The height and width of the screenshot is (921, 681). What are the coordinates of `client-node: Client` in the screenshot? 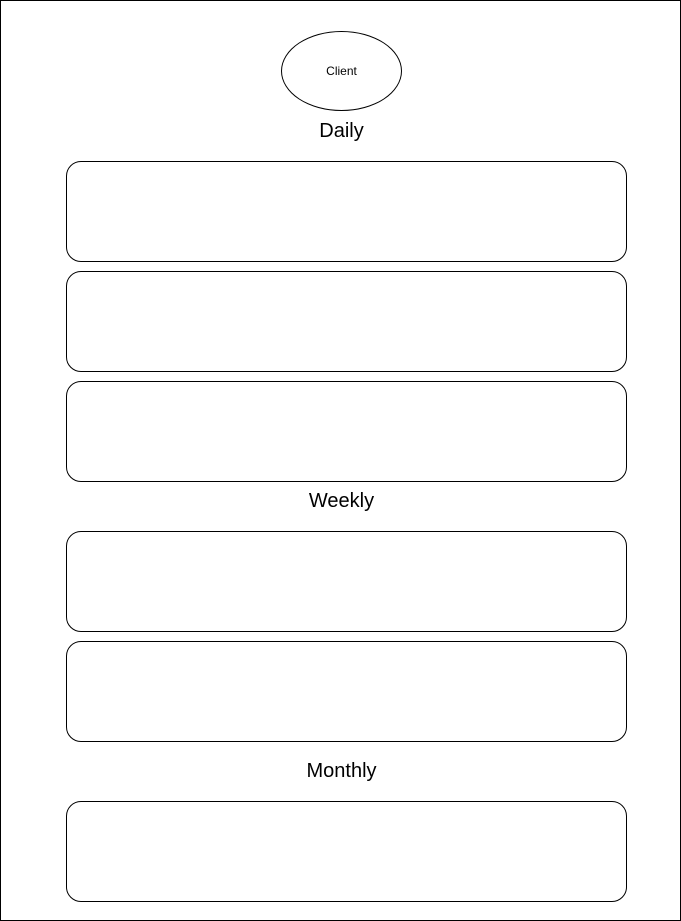 It's located at (341, 71).